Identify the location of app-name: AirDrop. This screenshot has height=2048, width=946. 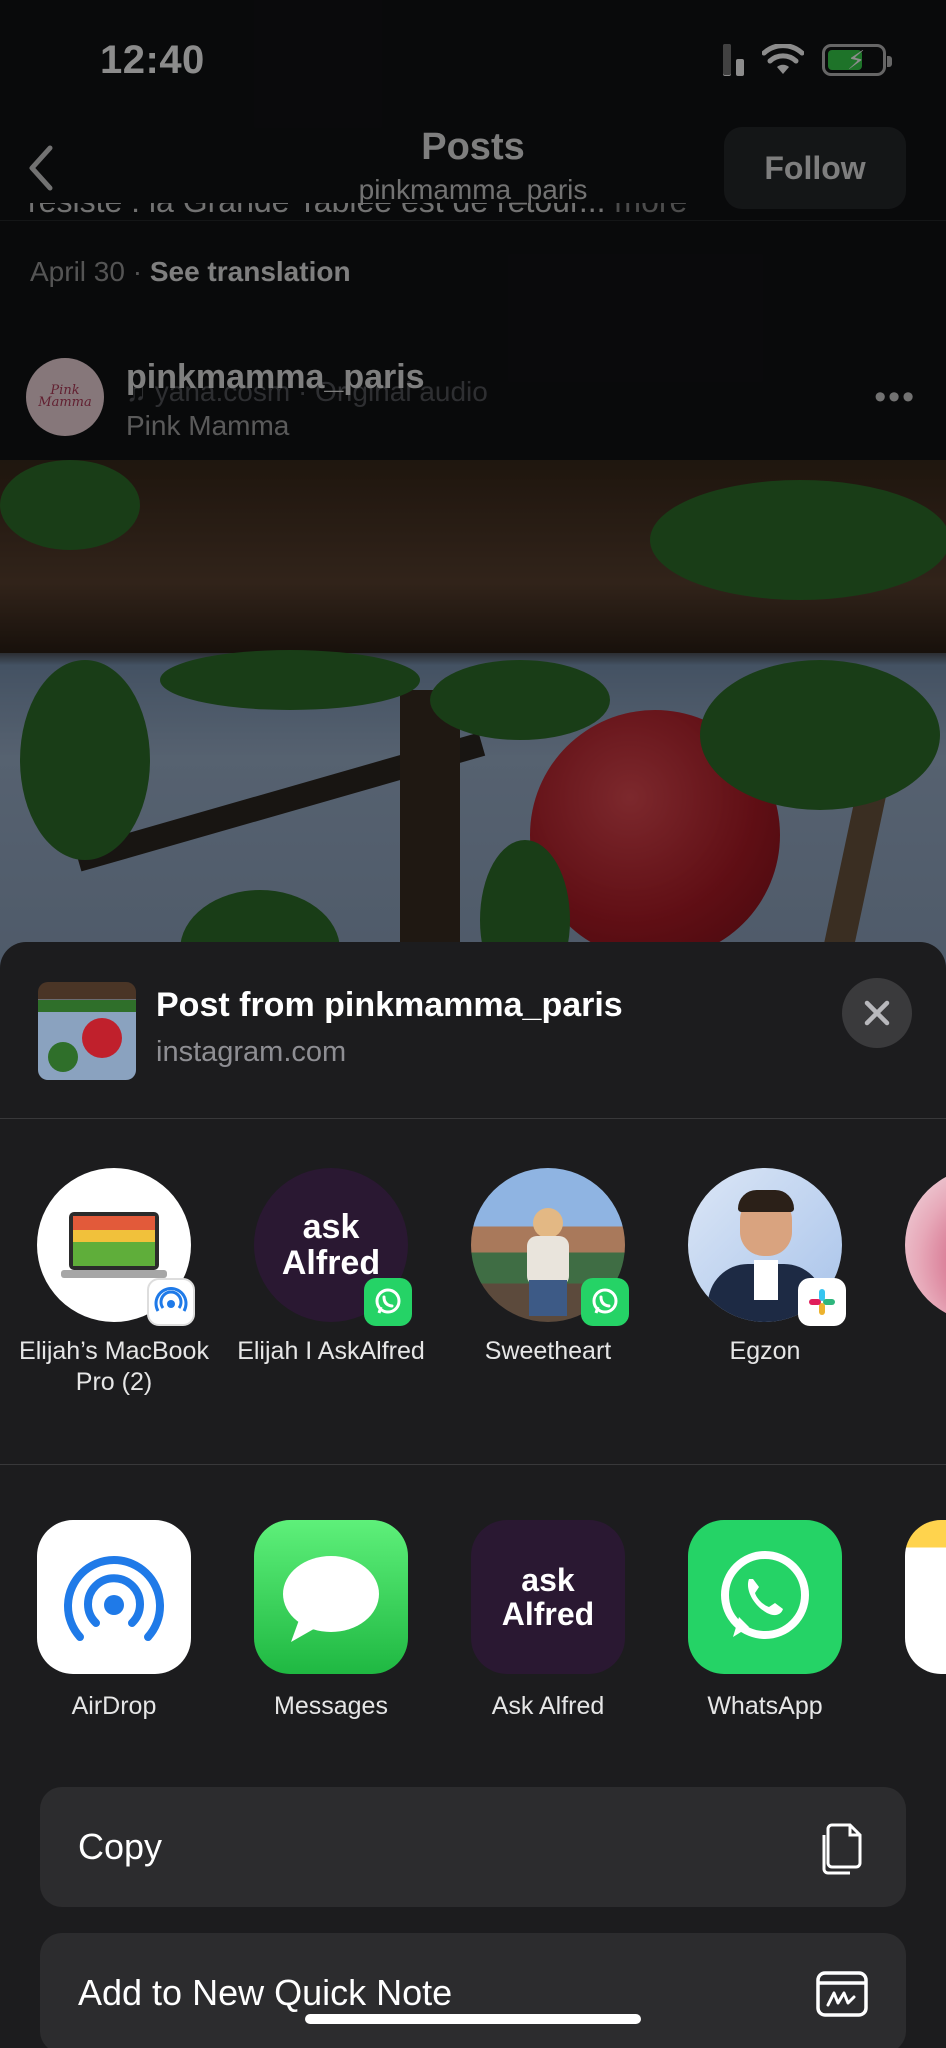
(114, 1706).